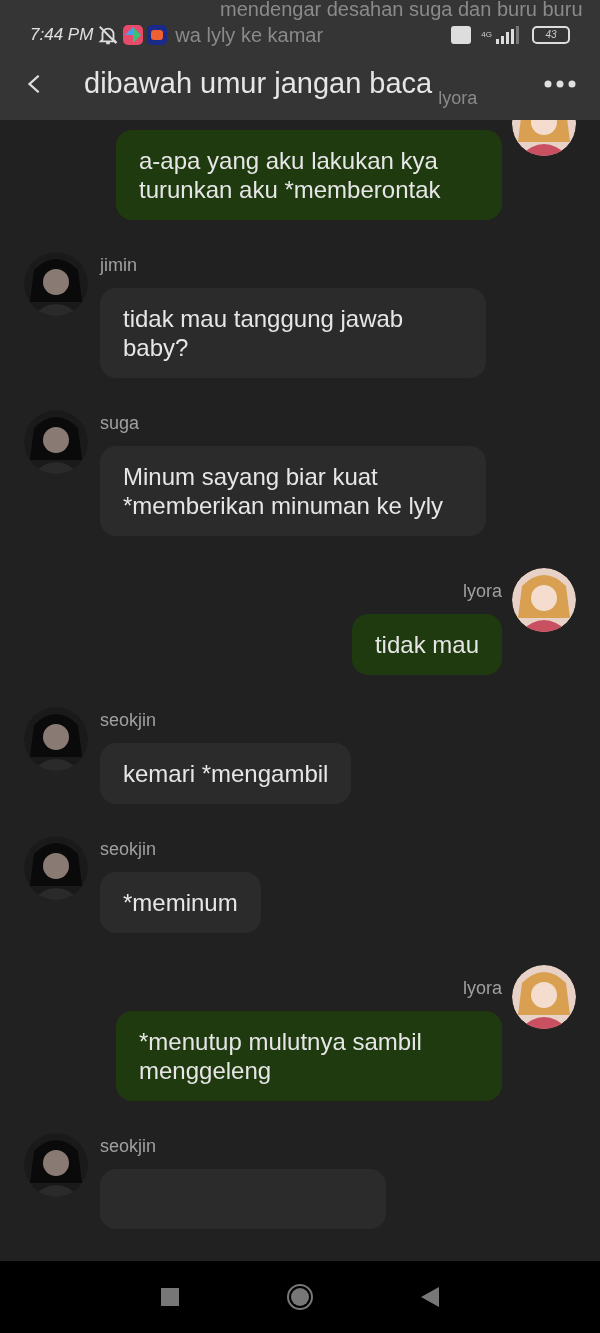 Image resolution: width=600 pixels, height=1333 pixels. Describe the element at coordinates (120, 423) in the screenshot. I see `sender-name: suga` at that location.